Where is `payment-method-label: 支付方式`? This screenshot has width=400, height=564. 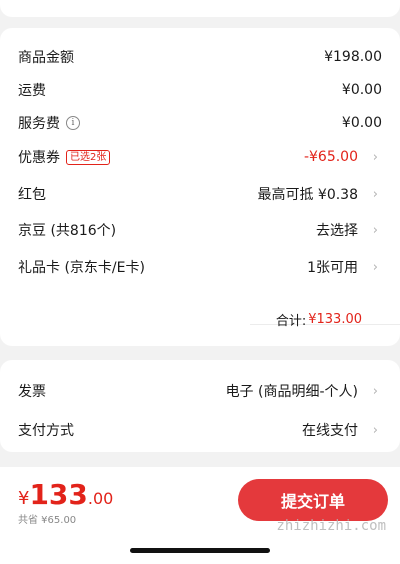
payment-method-label: 支付方式 is located at coordinates (46, 431).